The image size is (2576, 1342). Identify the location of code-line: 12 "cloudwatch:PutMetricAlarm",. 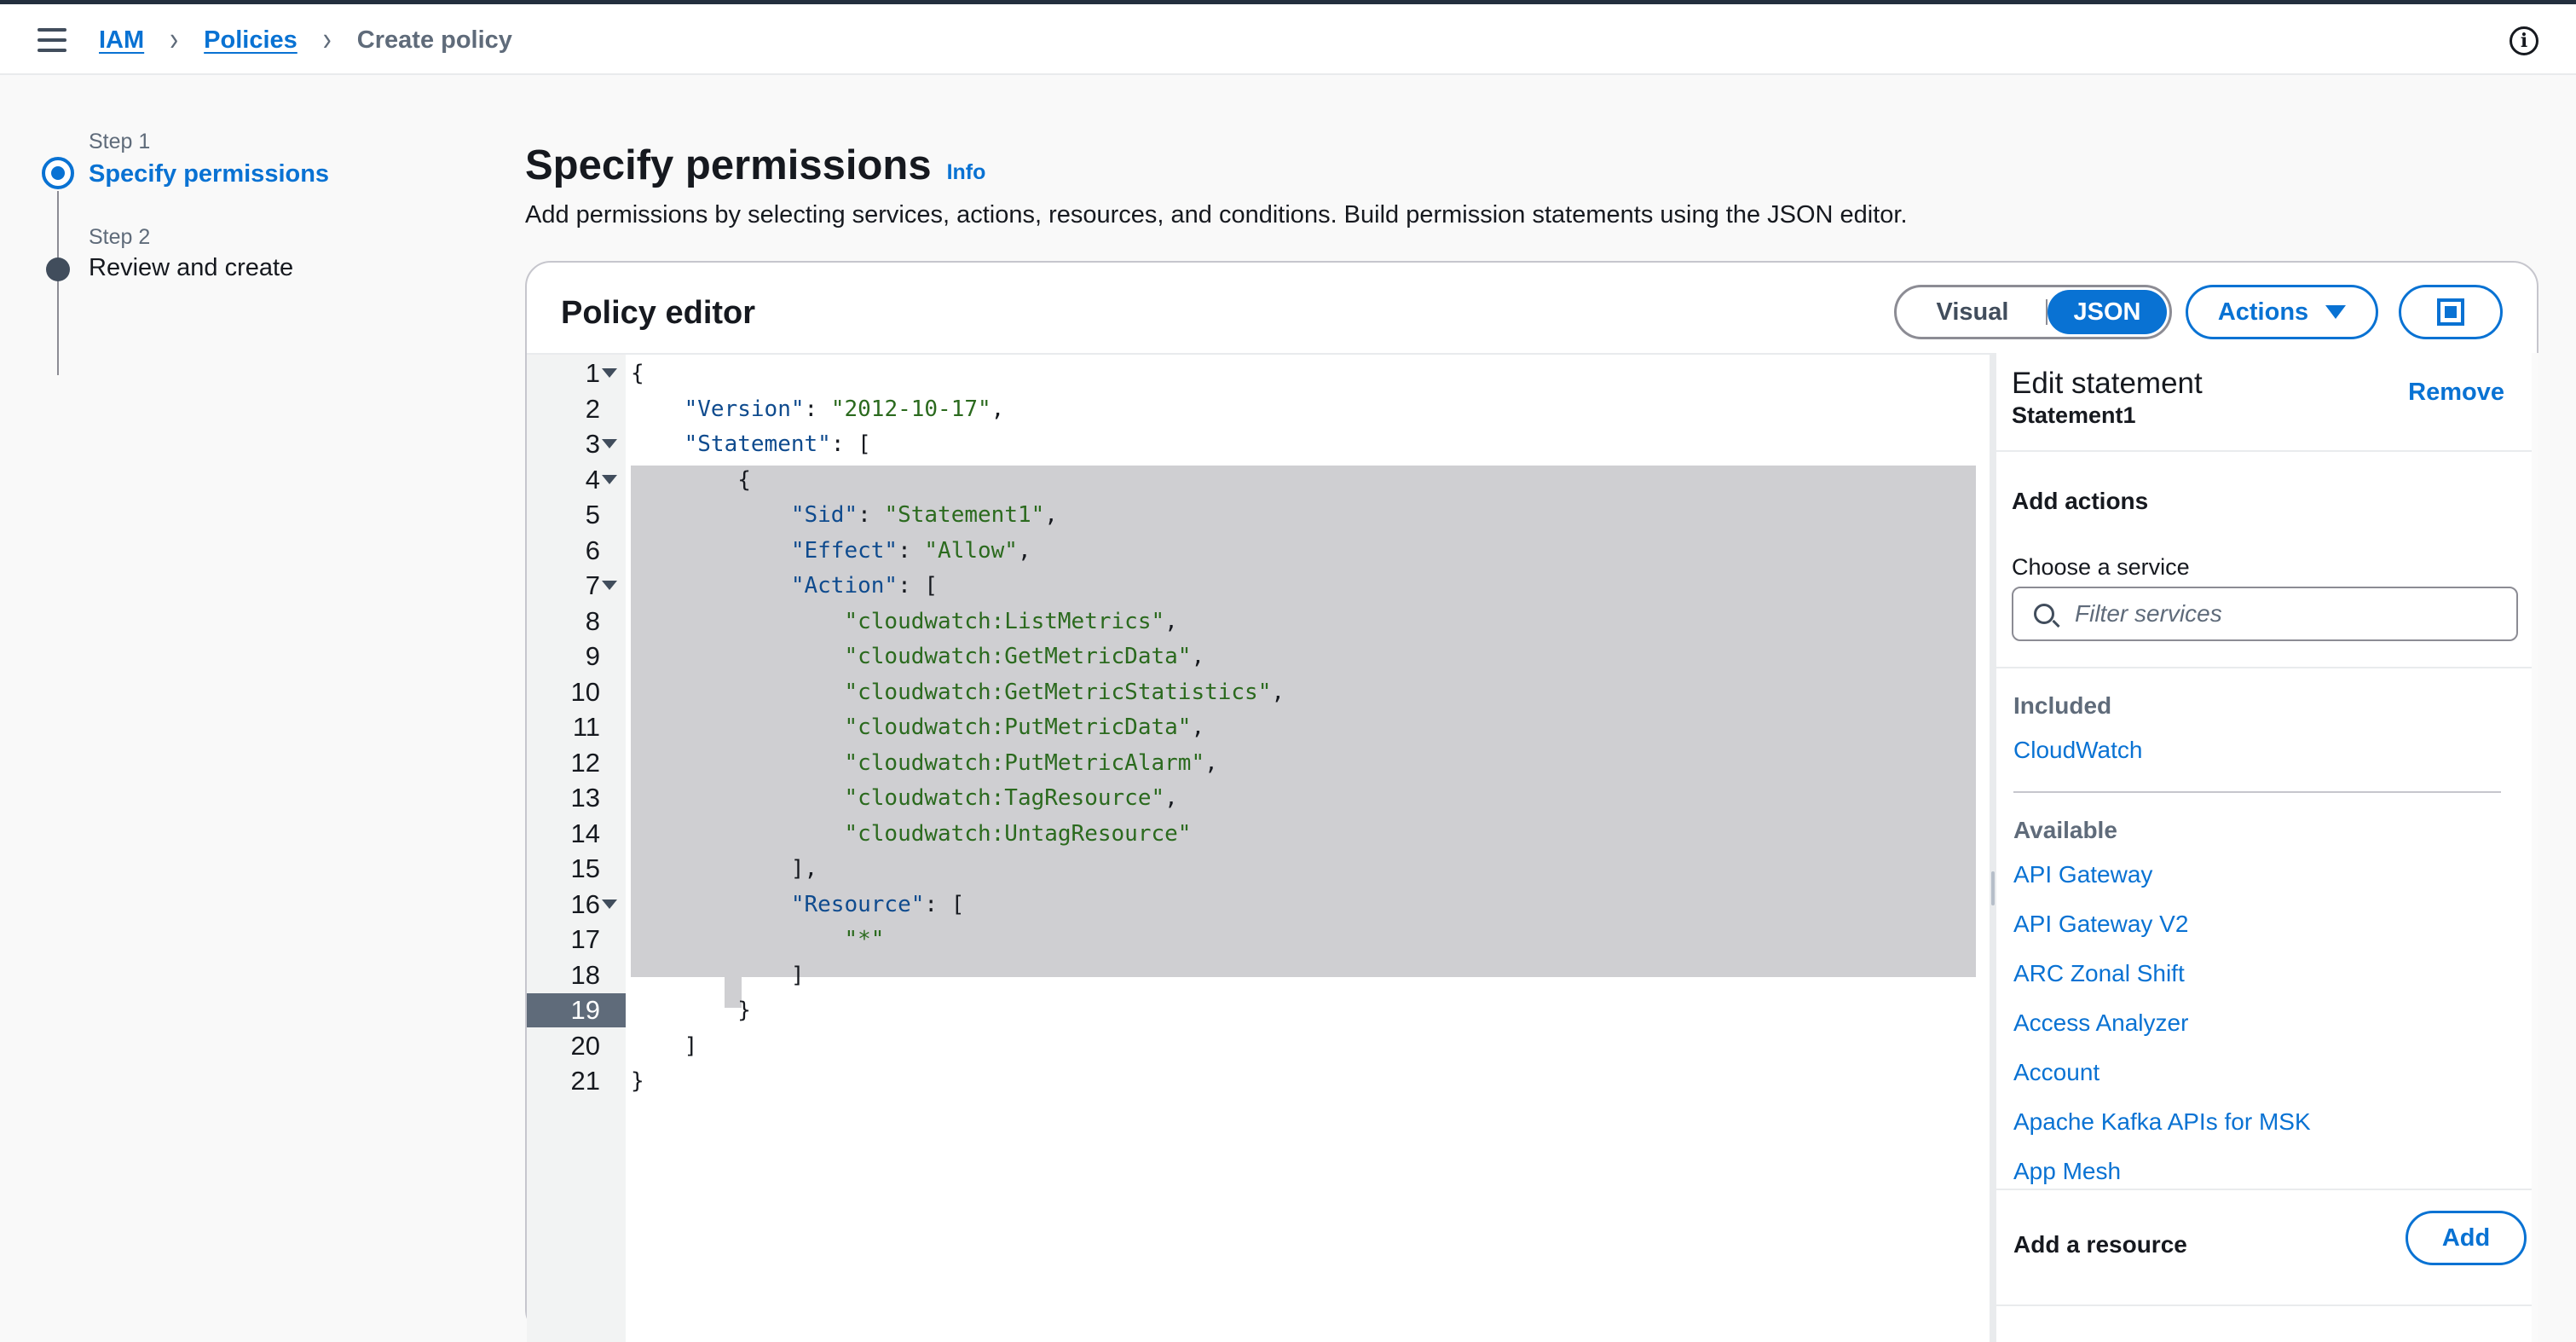
(1258, 763).